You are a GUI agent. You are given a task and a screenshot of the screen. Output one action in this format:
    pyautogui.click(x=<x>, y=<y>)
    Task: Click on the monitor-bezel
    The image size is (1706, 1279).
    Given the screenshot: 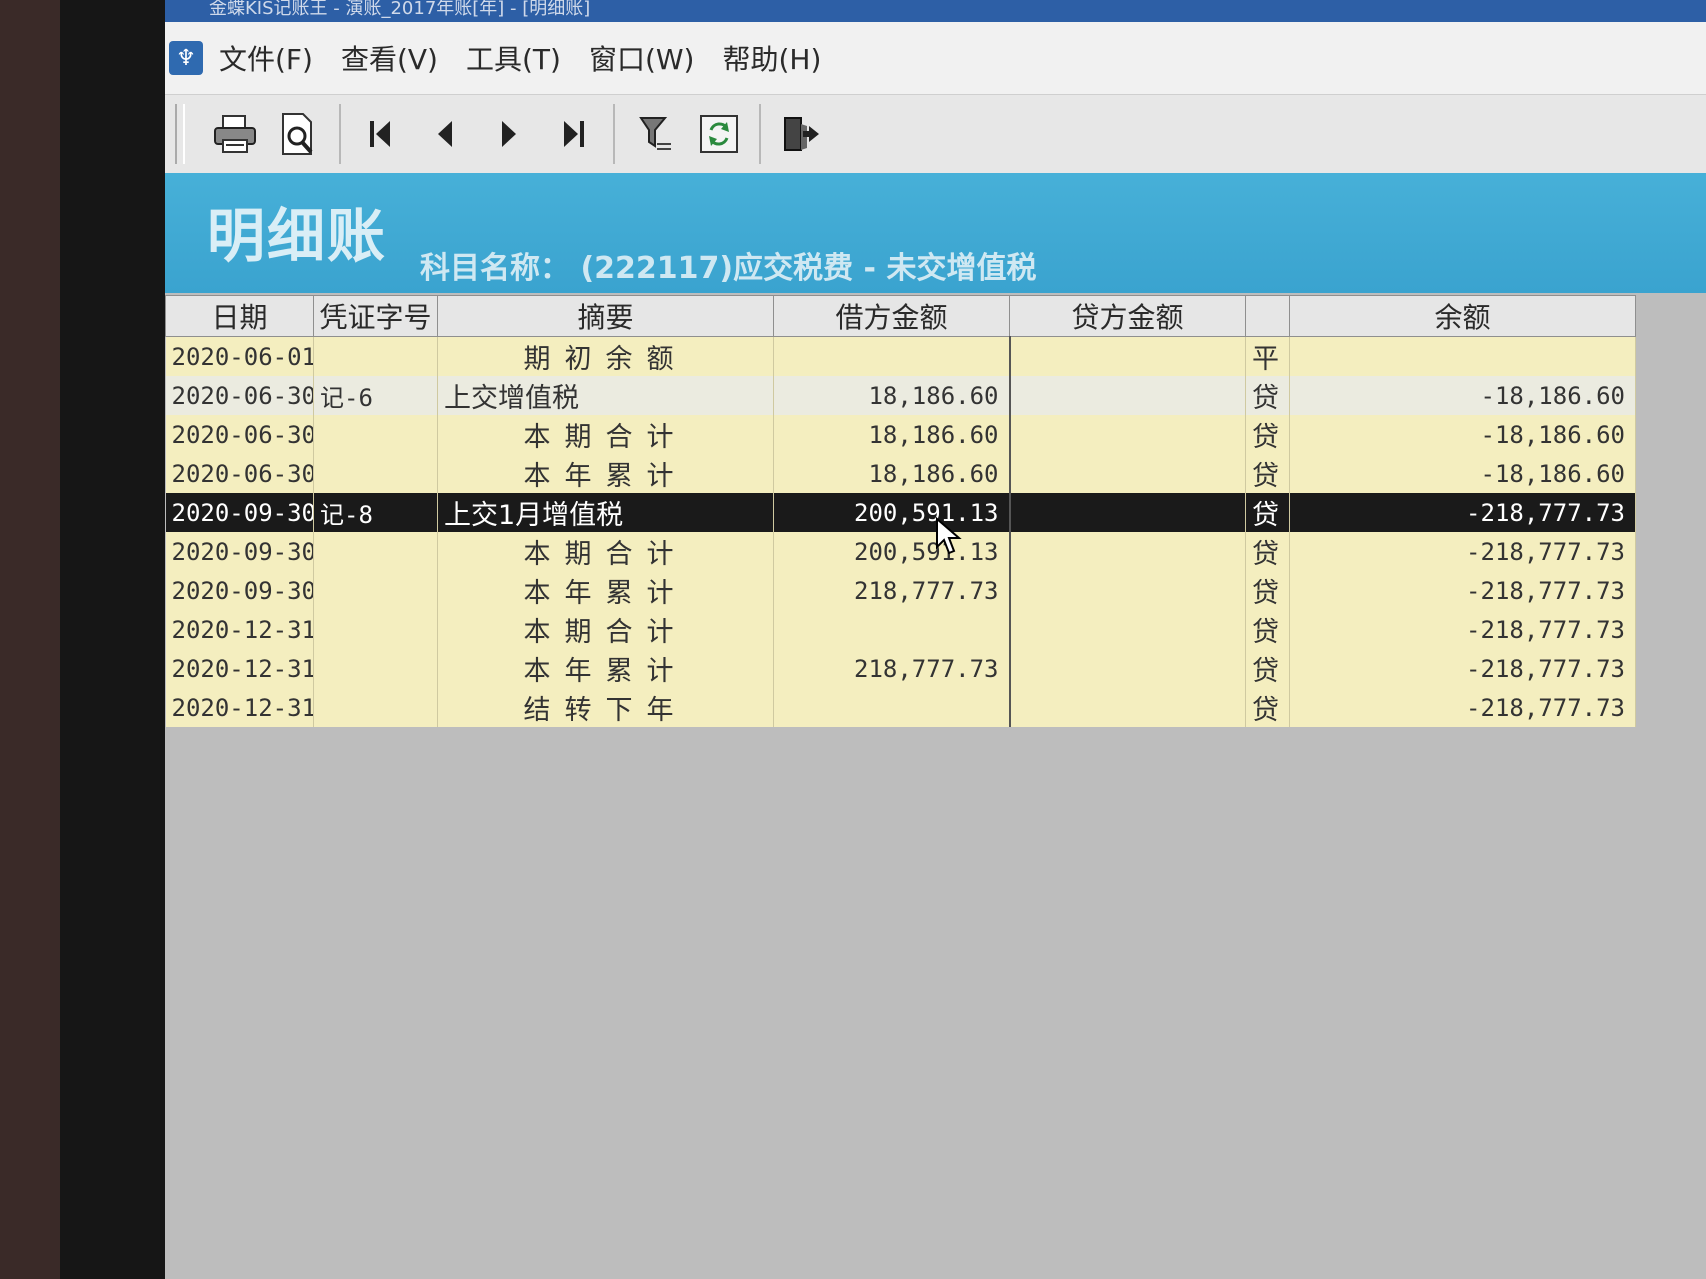 What is the action you would take?
    pyautogui.click(x=115, y=639)
    